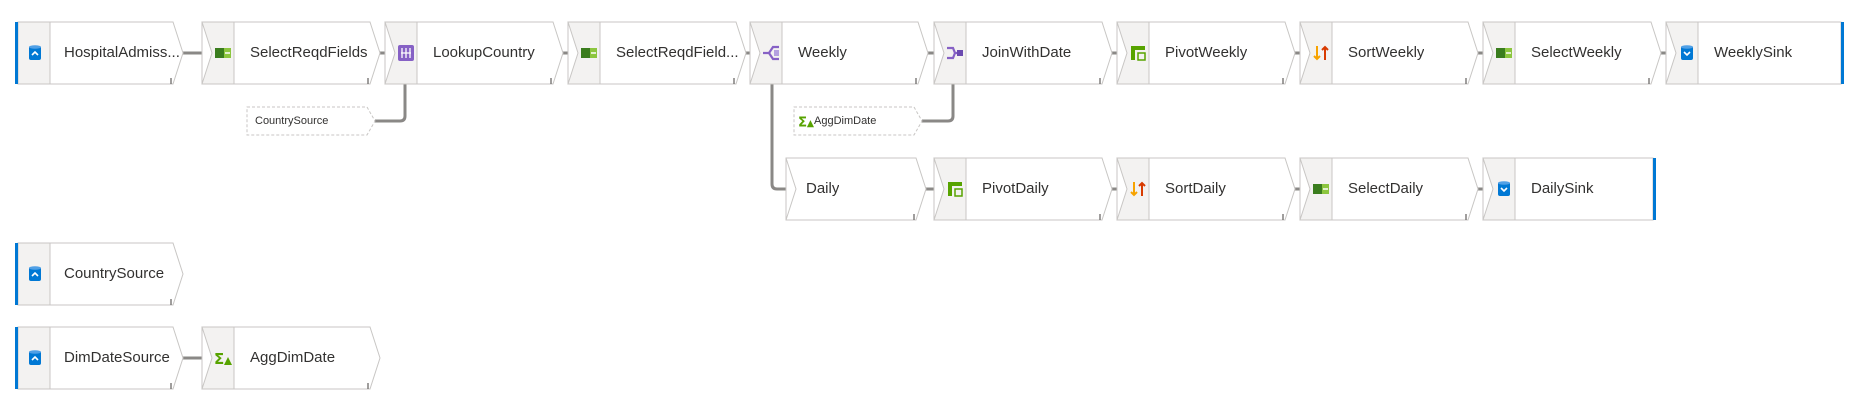 Image resolution: width=1849 pixels, height=404 pixels. I want to click on node-sort-daily: SortDaily, so click(1206, 189).